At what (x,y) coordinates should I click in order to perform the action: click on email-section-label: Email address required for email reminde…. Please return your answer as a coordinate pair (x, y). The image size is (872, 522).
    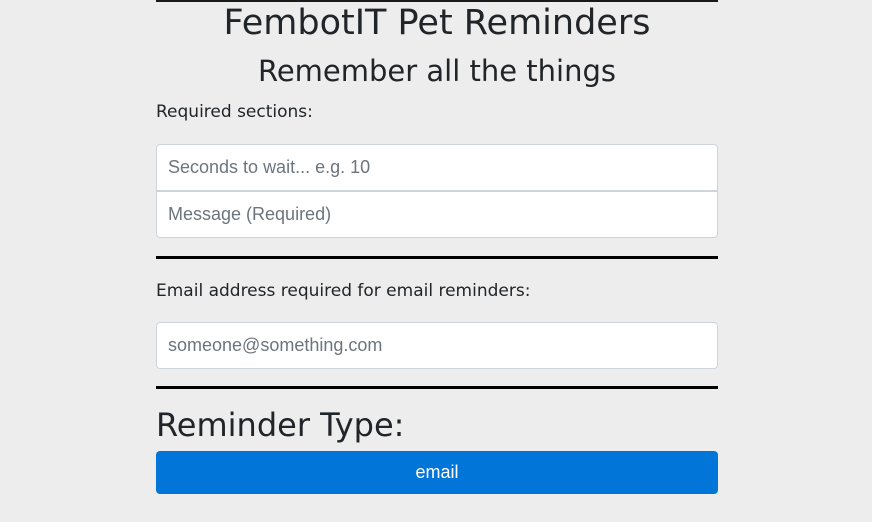
    Looking at the image, I should click on (343, 291).